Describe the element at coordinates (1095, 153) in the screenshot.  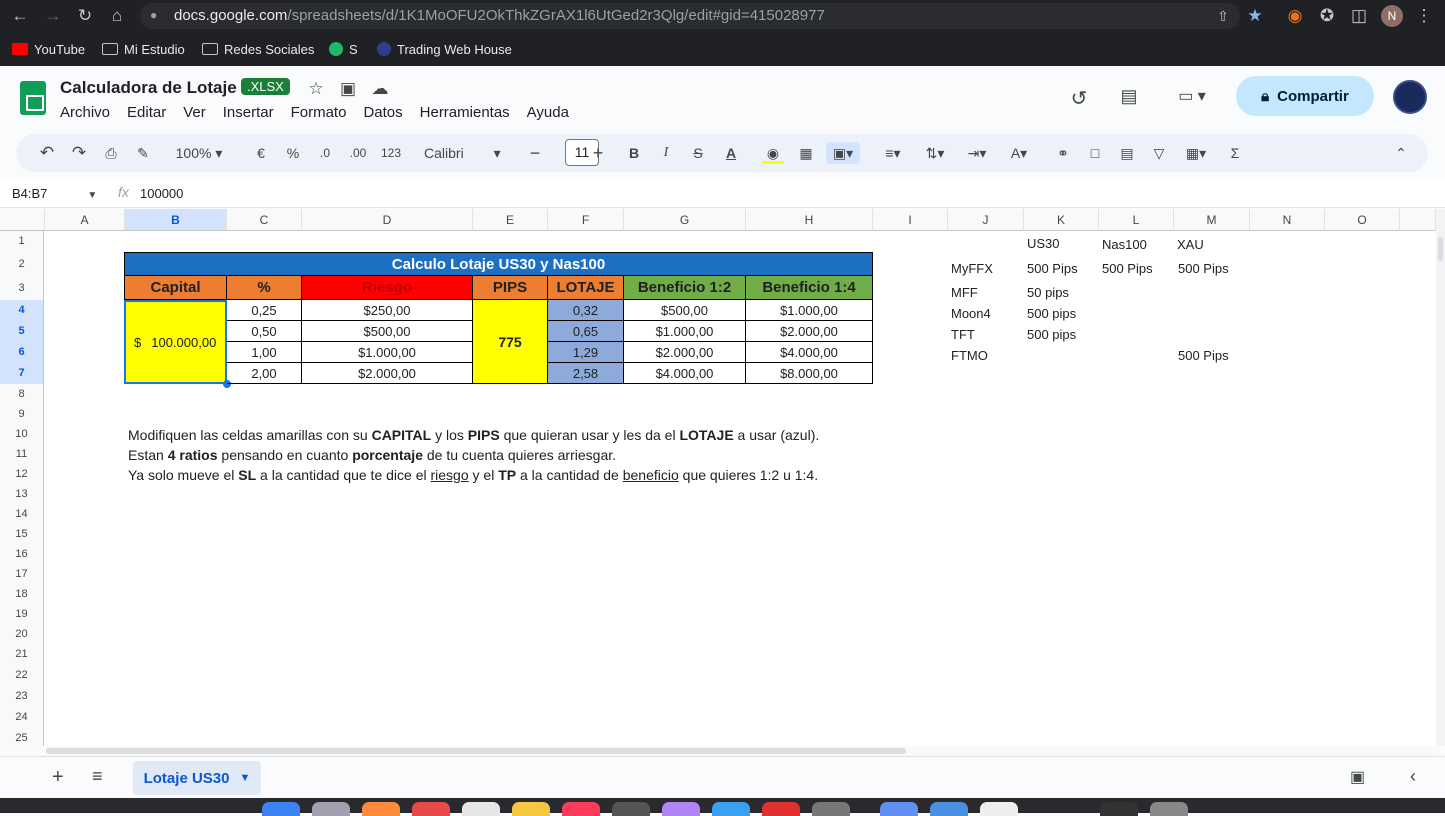
I see `comment-icon: □` at that location.